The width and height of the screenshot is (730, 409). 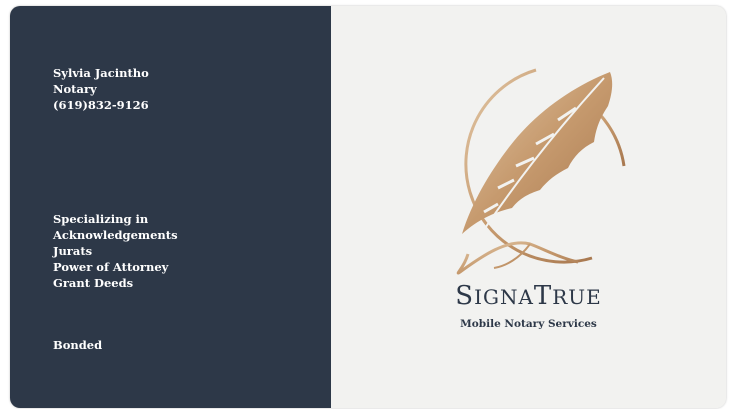 I want to click on service-item: Acknowledgements, so click(x=115, y=235).